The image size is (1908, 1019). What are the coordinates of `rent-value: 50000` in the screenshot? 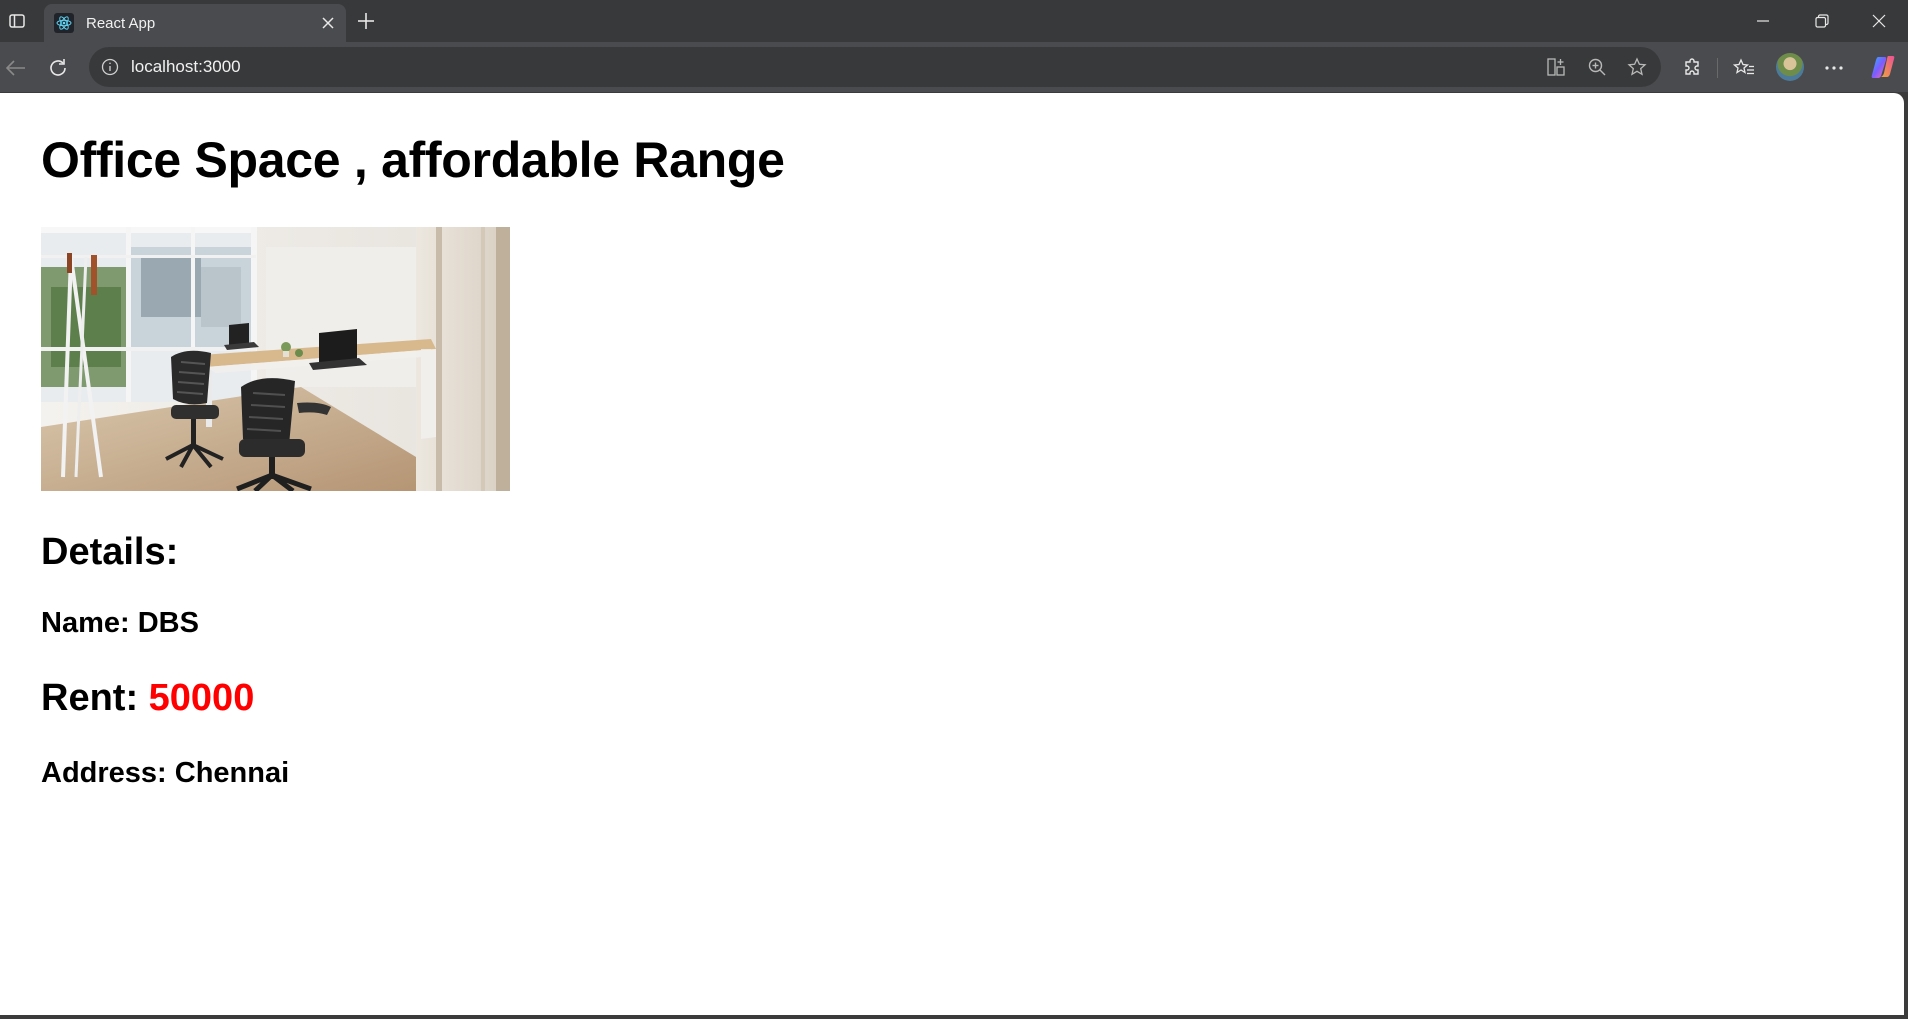 It's located at (201, 698).